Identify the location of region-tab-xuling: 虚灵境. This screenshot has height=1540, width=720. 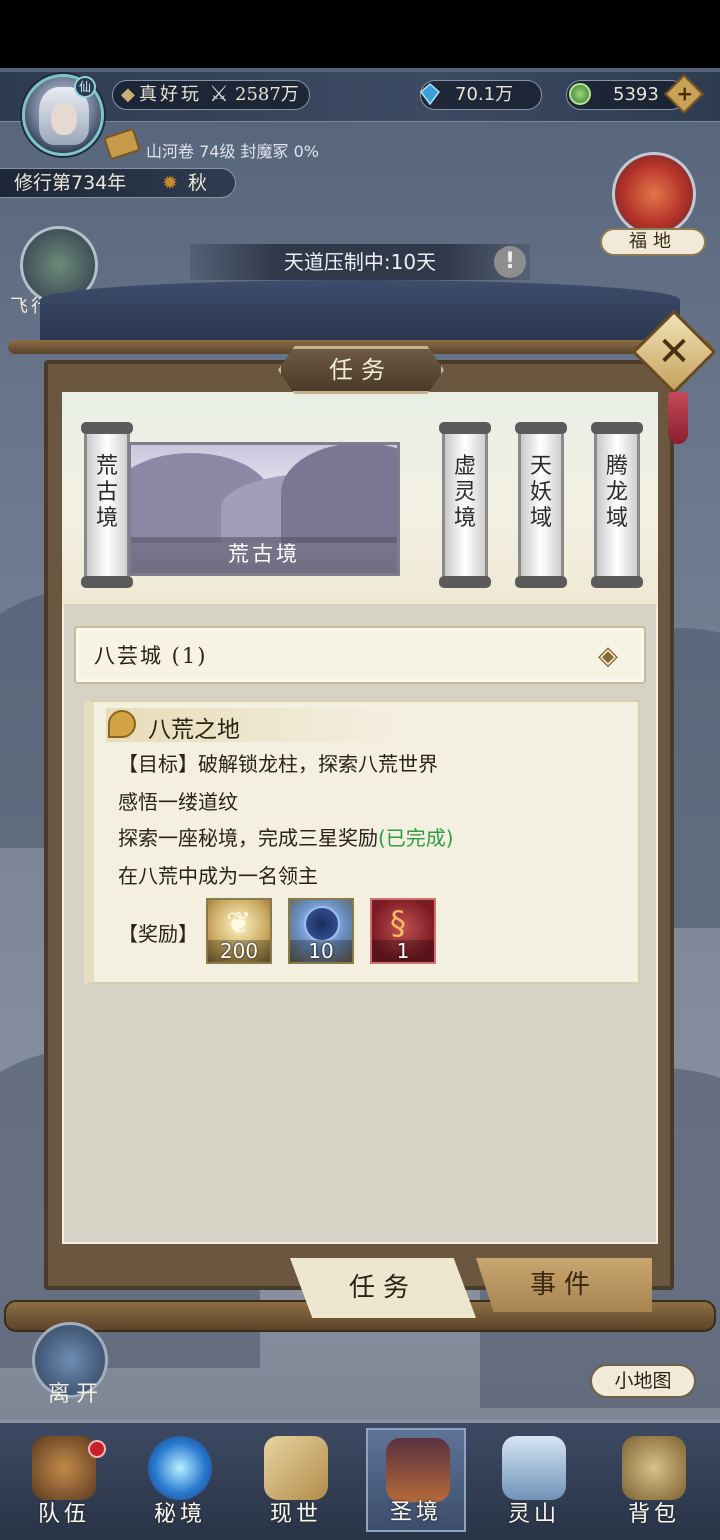
(465, 505).